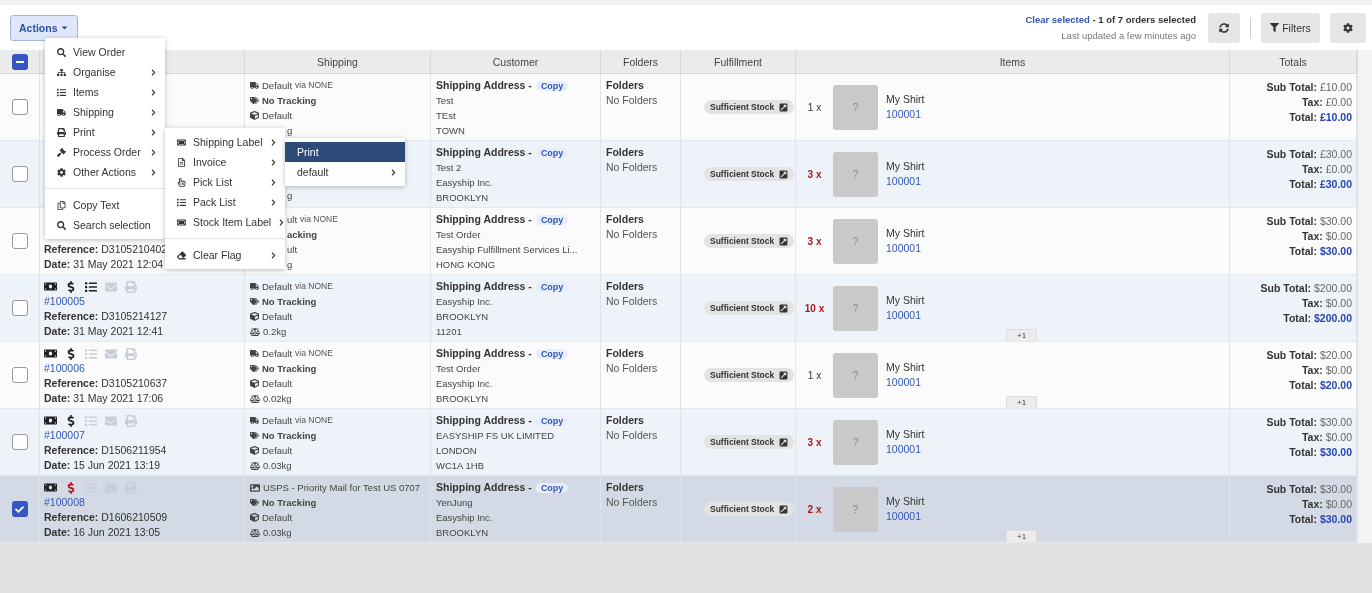 This screenshot has height=593, width=1372. Describe the element at coordinates (292, 250) in the screenshot. I see `shipping-detail: ult` at that location.